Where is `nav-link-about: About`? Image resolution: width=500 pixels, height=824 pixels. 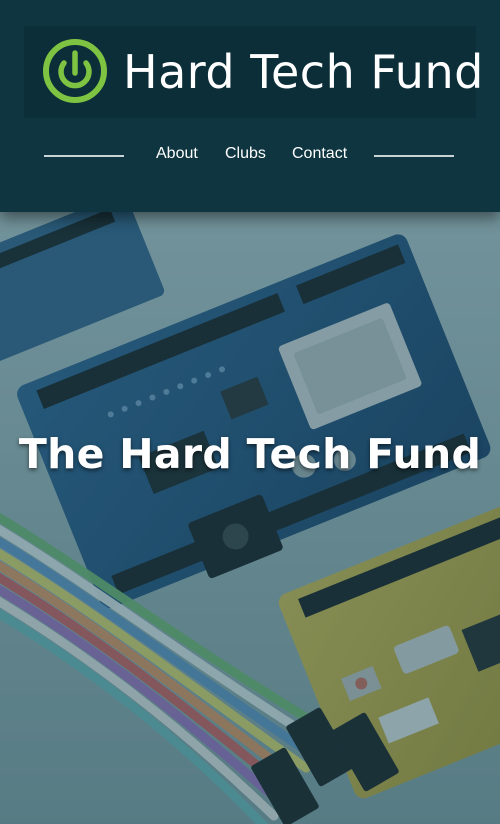 nav-link-about: About is located at coordinates (177, 154).